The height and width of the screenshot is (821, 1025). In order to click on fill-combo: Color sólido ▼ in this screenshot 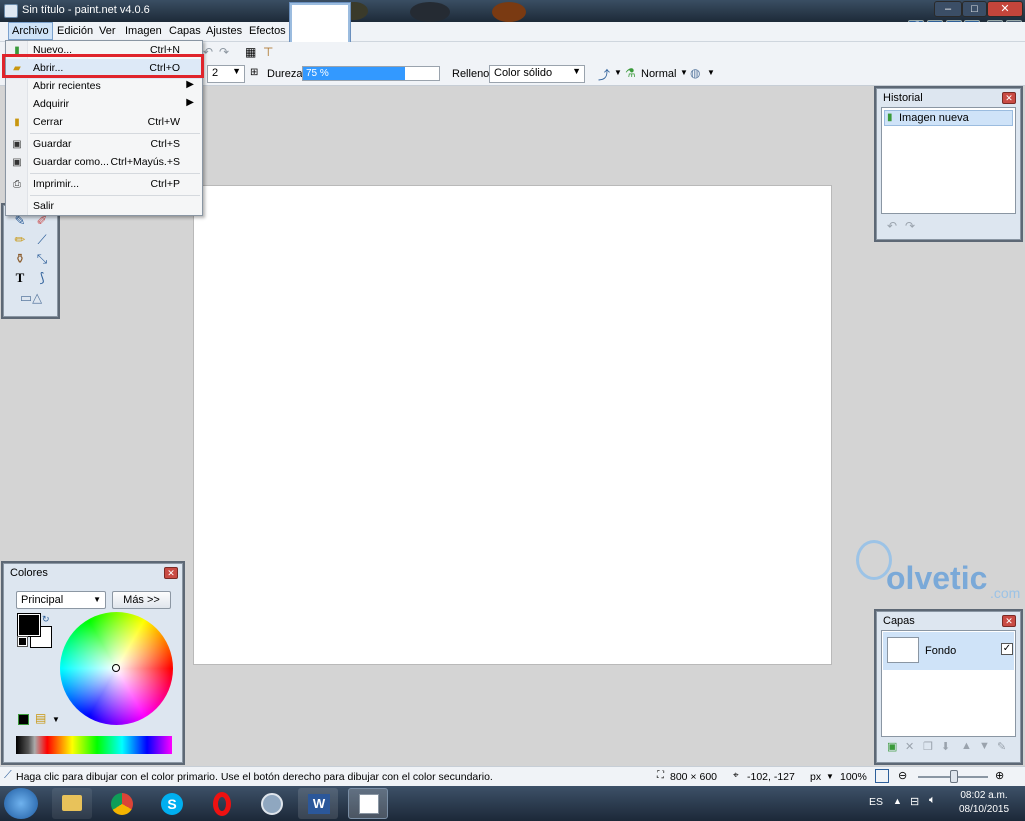, I will do `click(537, 74)`.